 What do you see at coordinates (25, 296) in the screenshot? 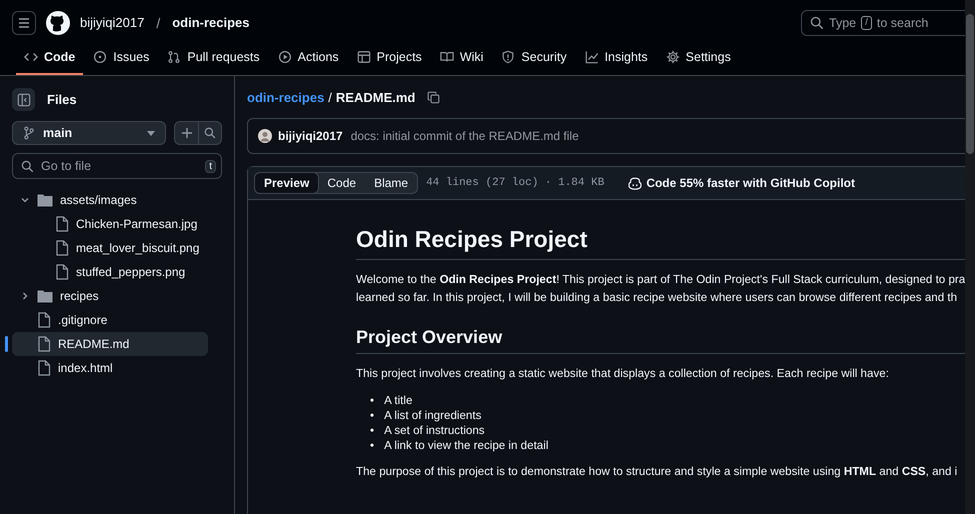
I see `chevron-right-icon` at bounding box center [25, 296].